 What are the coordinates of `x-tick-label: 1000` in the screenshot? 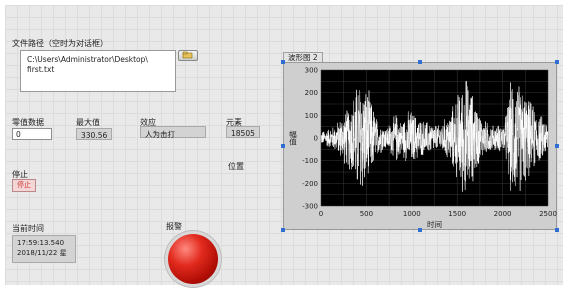 It's located at (412, 214).